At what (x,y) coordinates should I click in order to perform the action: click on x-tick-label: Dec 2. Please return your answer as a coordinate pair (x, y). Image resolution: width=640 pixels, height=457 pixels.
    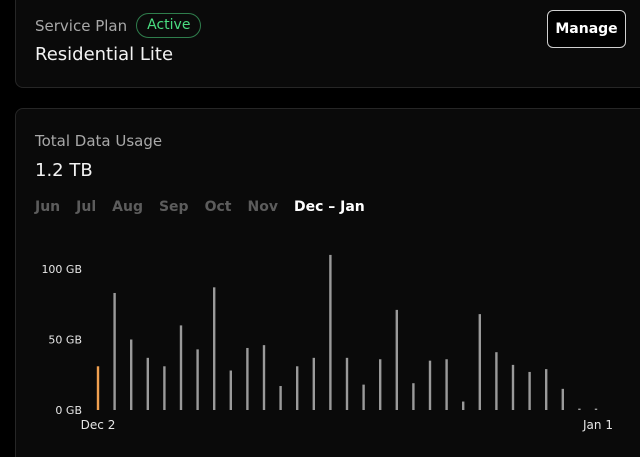
    Looking at the image, I should click on (98, 425).